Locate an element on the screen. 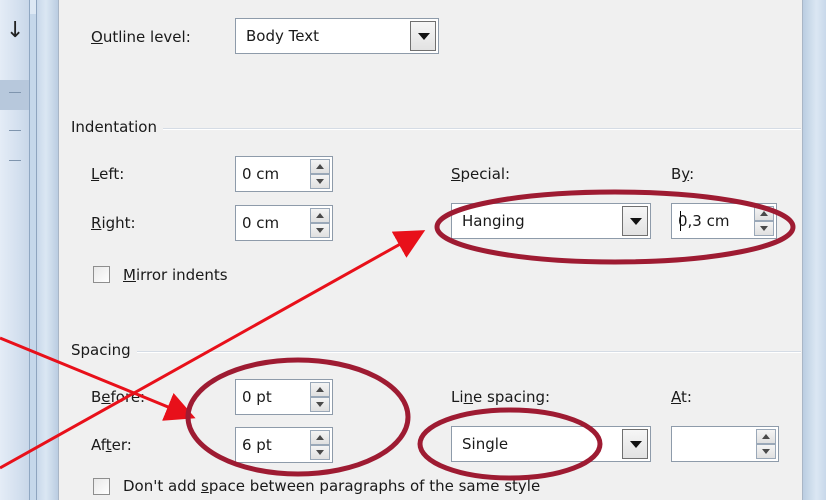  annotation-ellipse-special is located at coordinates (615, 227).